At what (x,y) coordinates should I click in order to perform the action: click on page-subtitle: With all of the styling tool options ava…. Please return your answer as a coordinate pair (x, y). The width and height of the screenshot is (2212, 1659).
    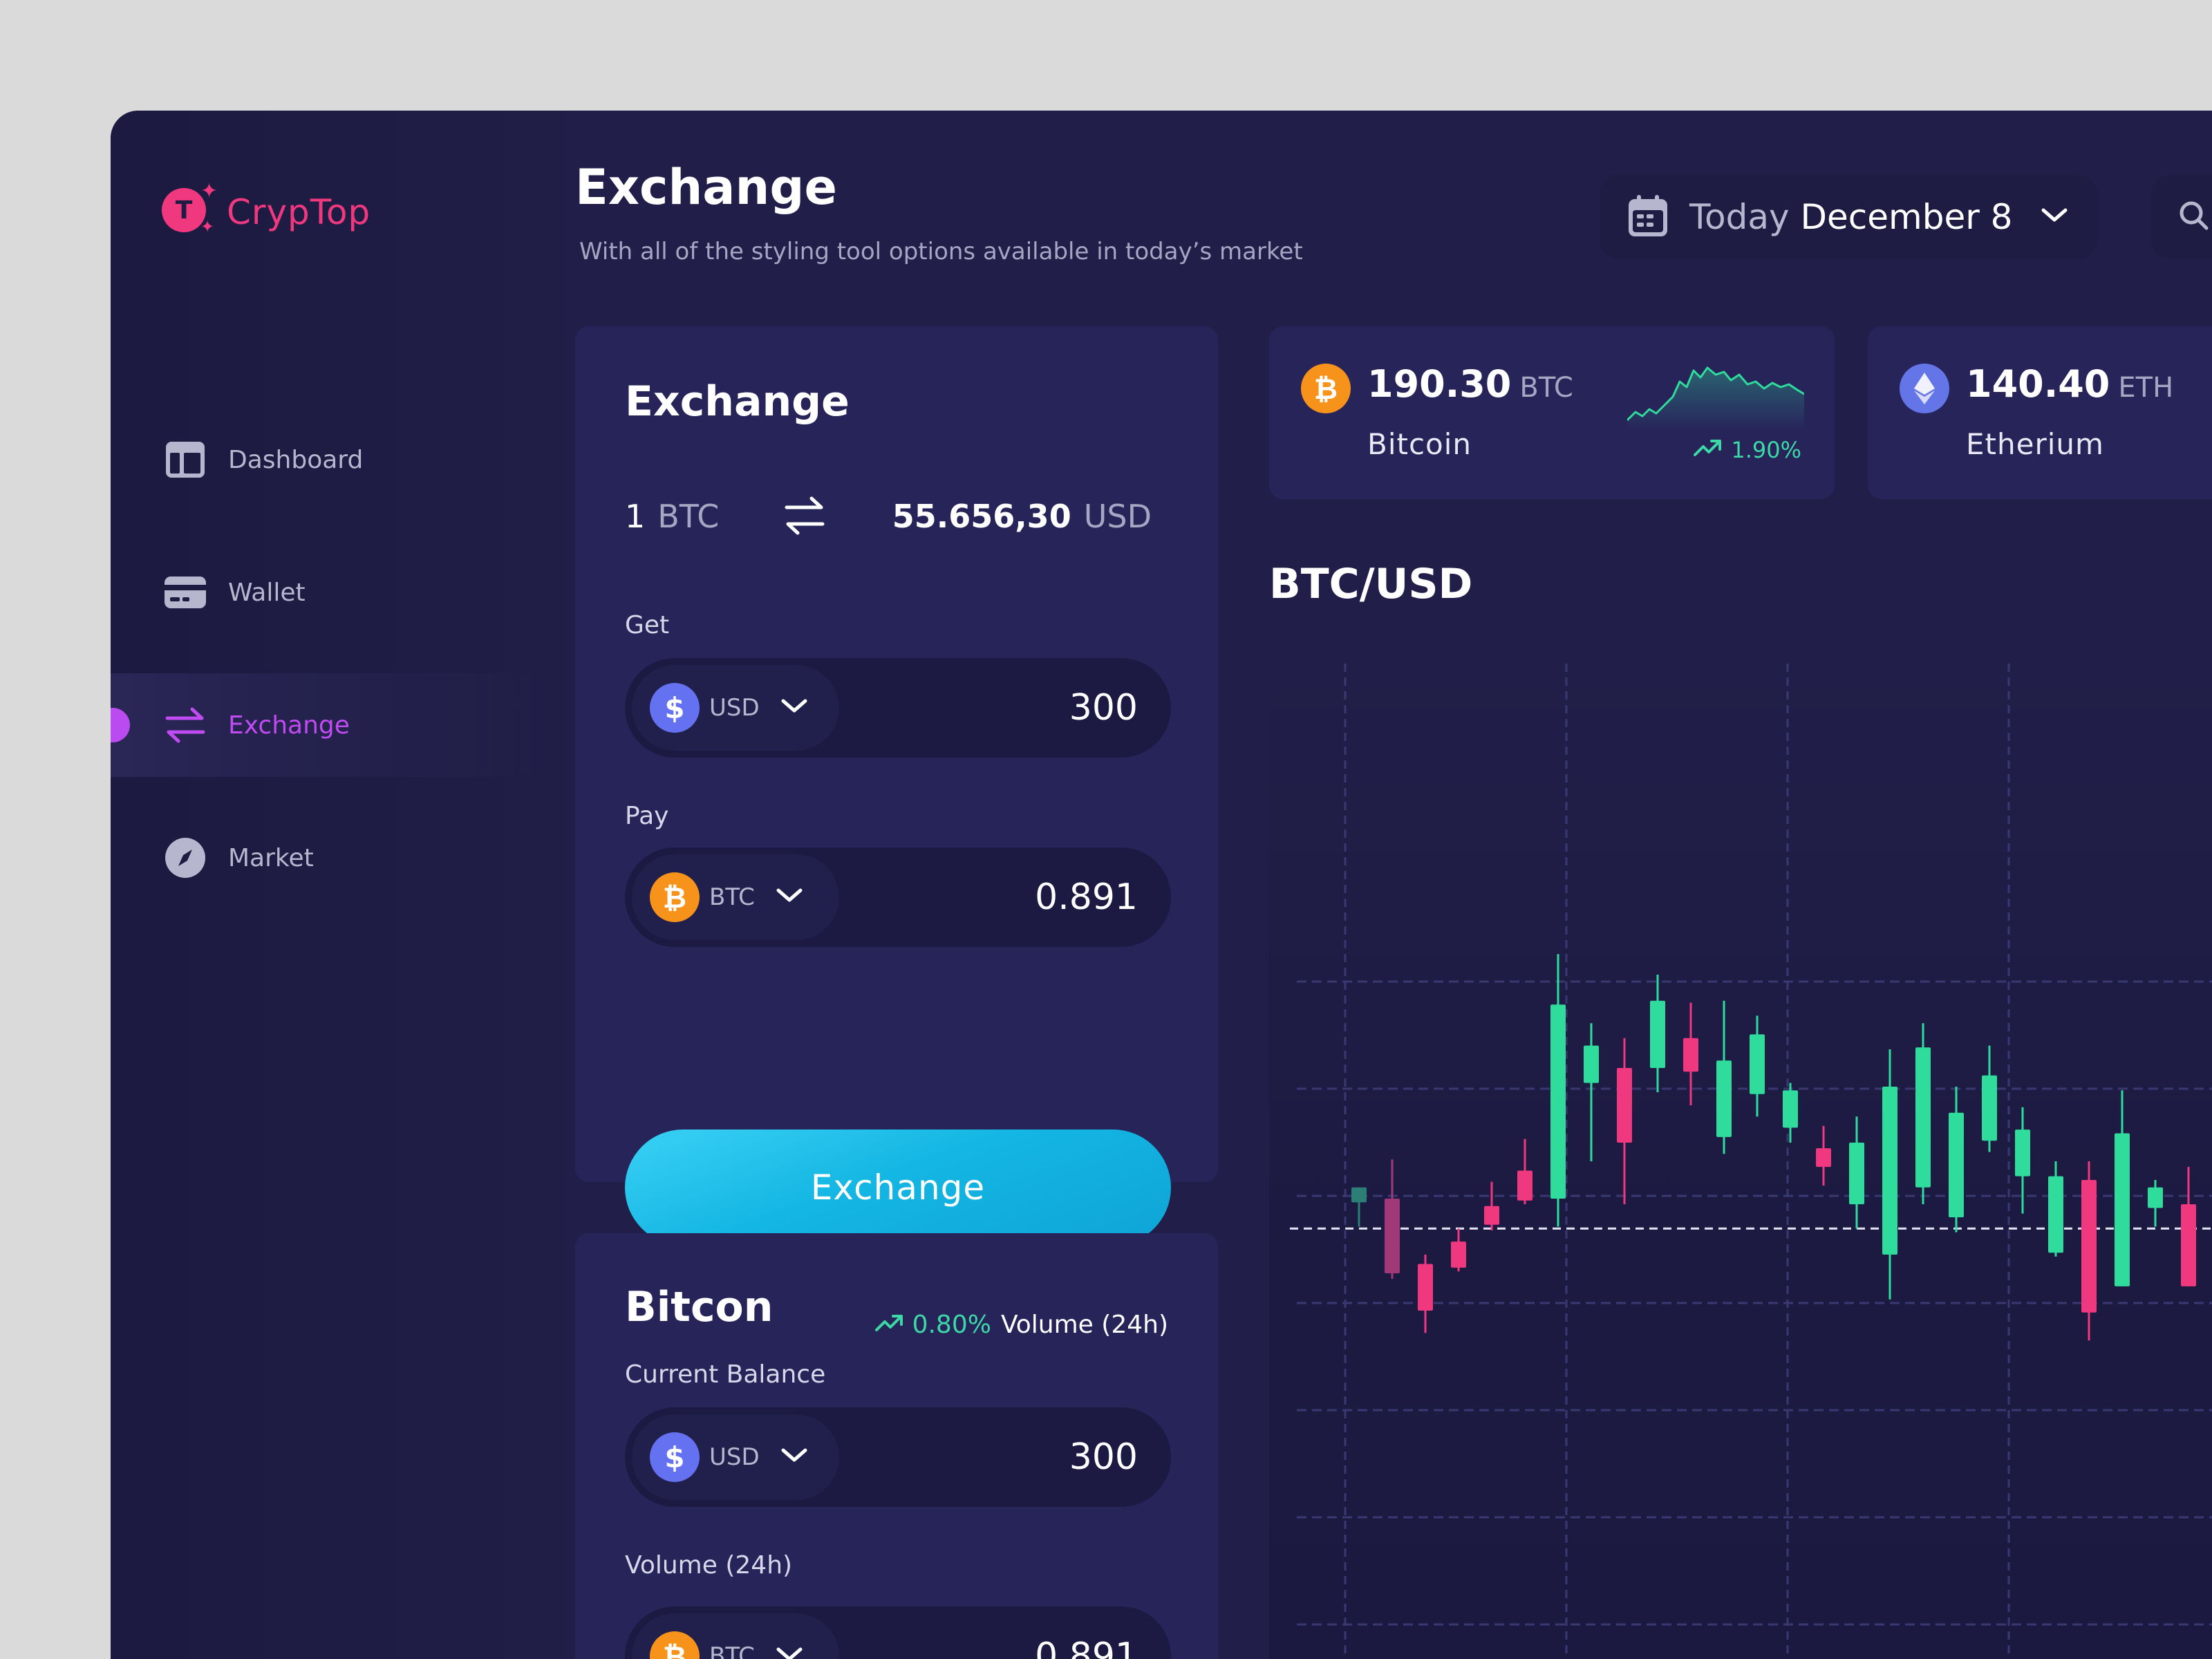
    Looking at the image, I should click on (941, 252).